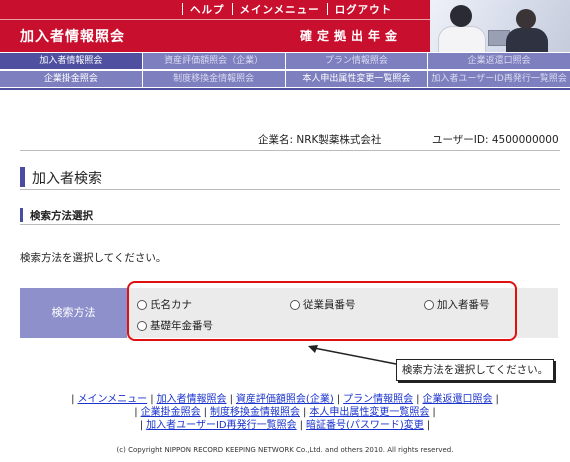  I want to click on menu-row1-item: 資産評価額照会（企業）, so click(214, 61).